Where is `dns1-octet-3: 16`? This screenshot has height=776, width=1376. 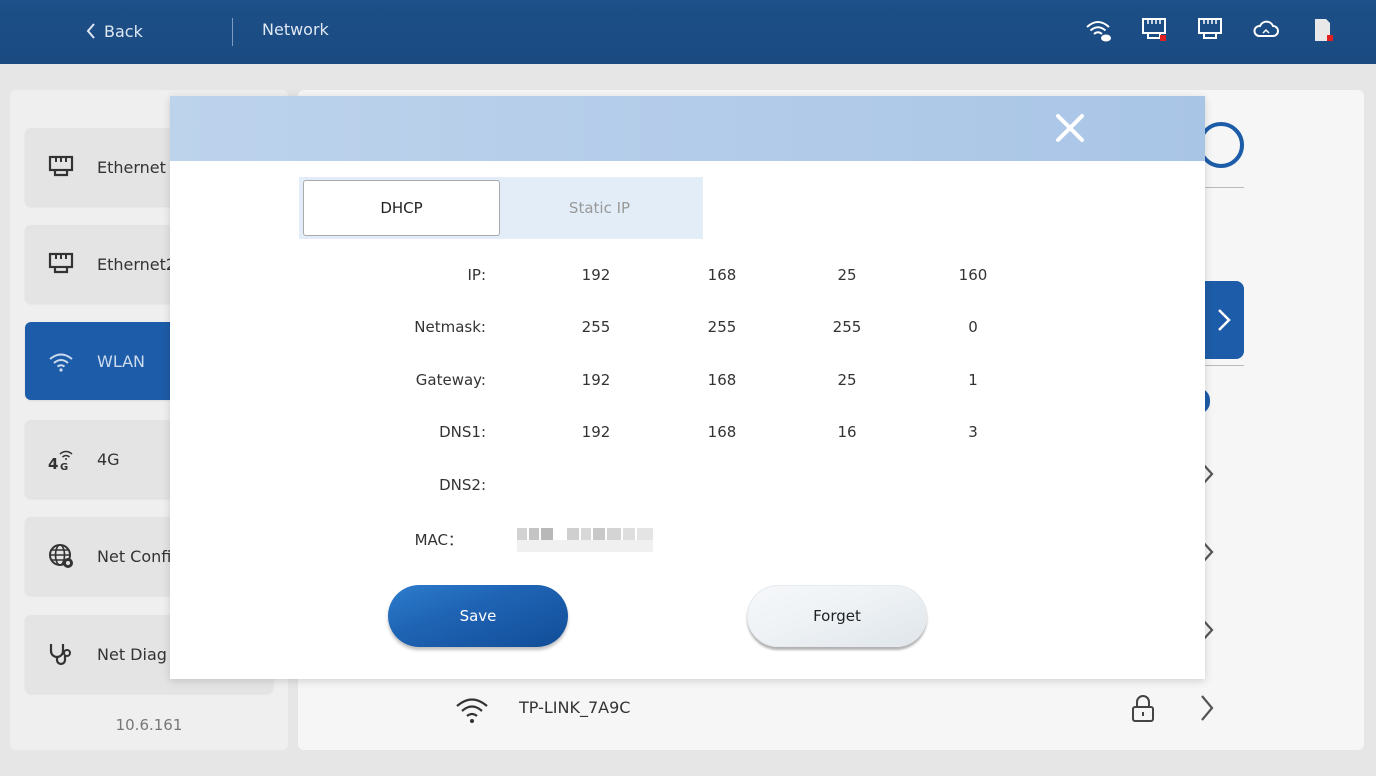
dns1-octet-3: 16 is located at coordinates (847, 432).